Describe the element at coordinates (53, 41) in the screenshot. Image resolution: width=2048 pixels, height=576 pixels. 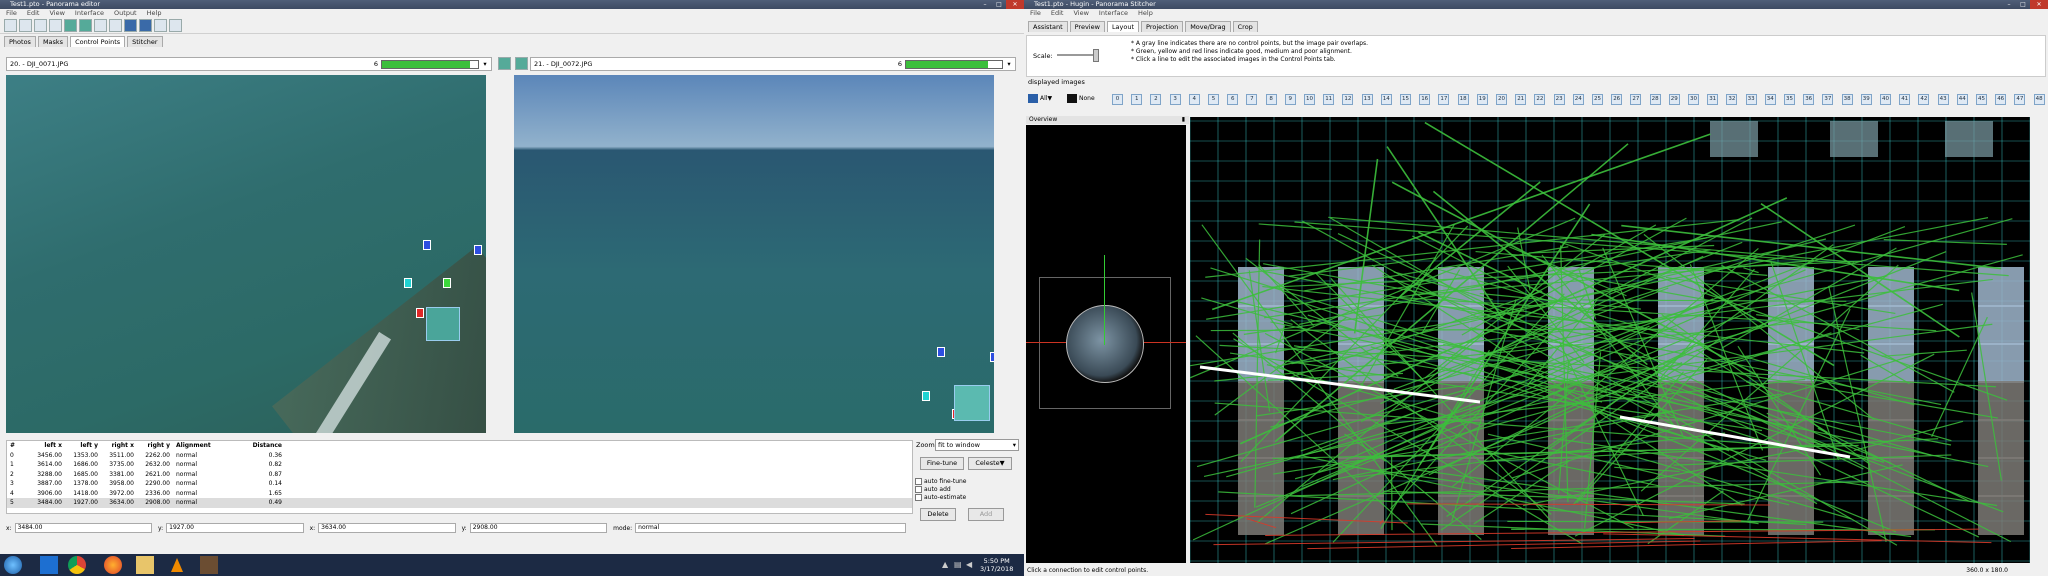
I see `tab-masks: Masks` at that location.